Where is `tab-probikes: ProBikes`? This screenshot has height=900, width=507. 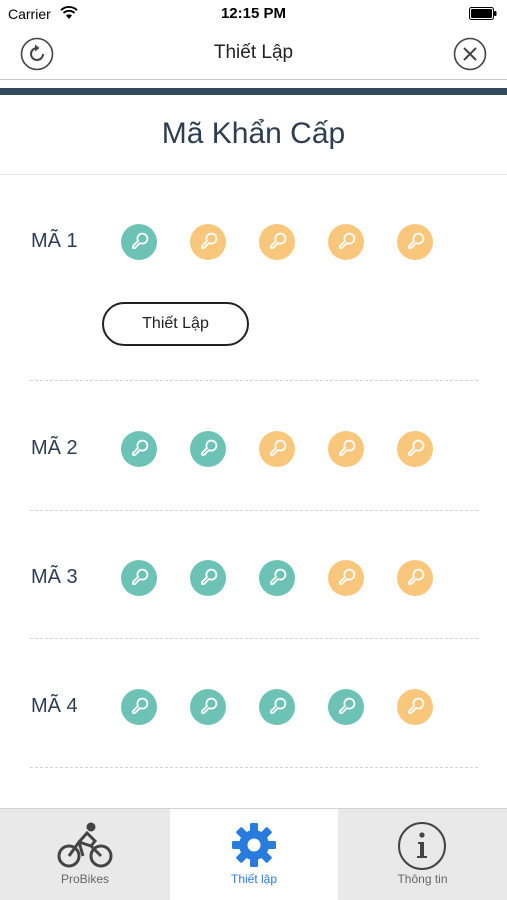
tab-probikes: ProBikes is located at coordinates (85, 854).